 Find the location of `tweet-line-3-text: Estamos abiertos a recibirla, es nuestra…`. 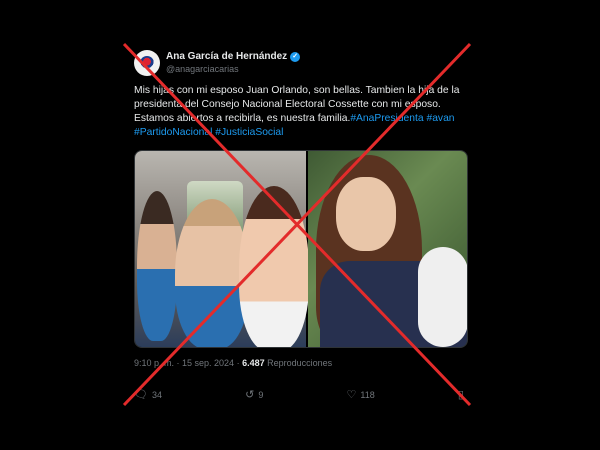

tweet-line-3-text: Estamos abiertos a recibirla, es nuestra… is located at coordinates (242, 118).